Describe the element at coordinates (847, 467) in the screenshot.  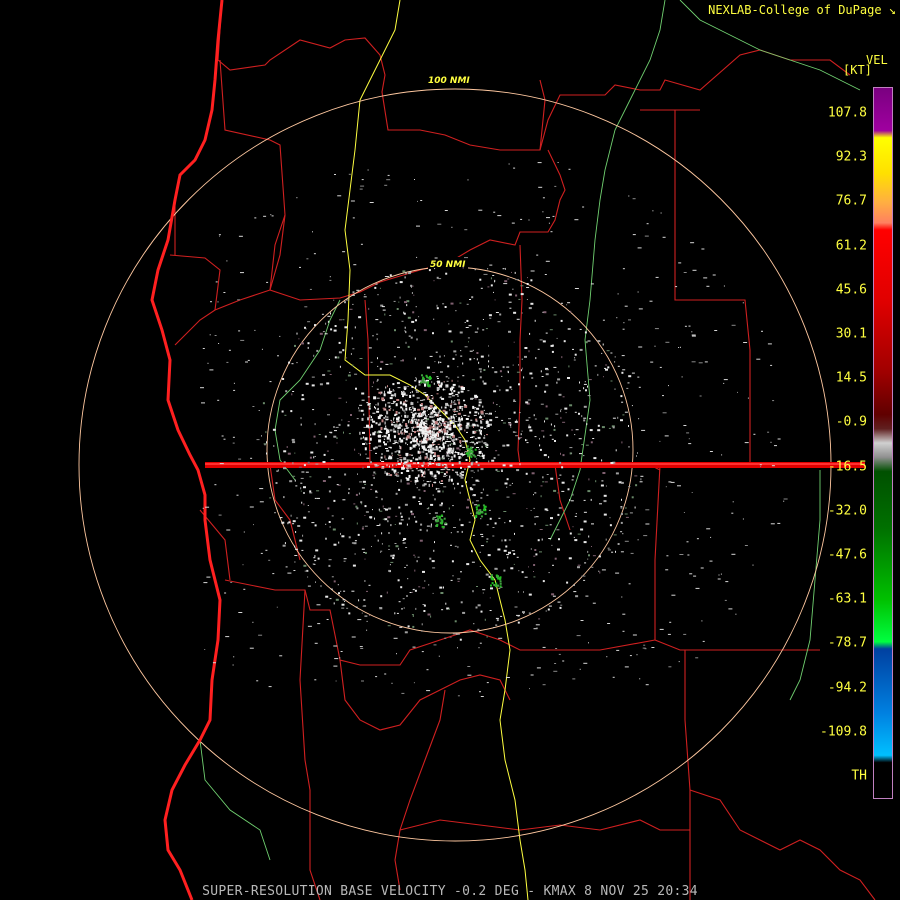
I see `color-scale-tick: -16.5` at that location.